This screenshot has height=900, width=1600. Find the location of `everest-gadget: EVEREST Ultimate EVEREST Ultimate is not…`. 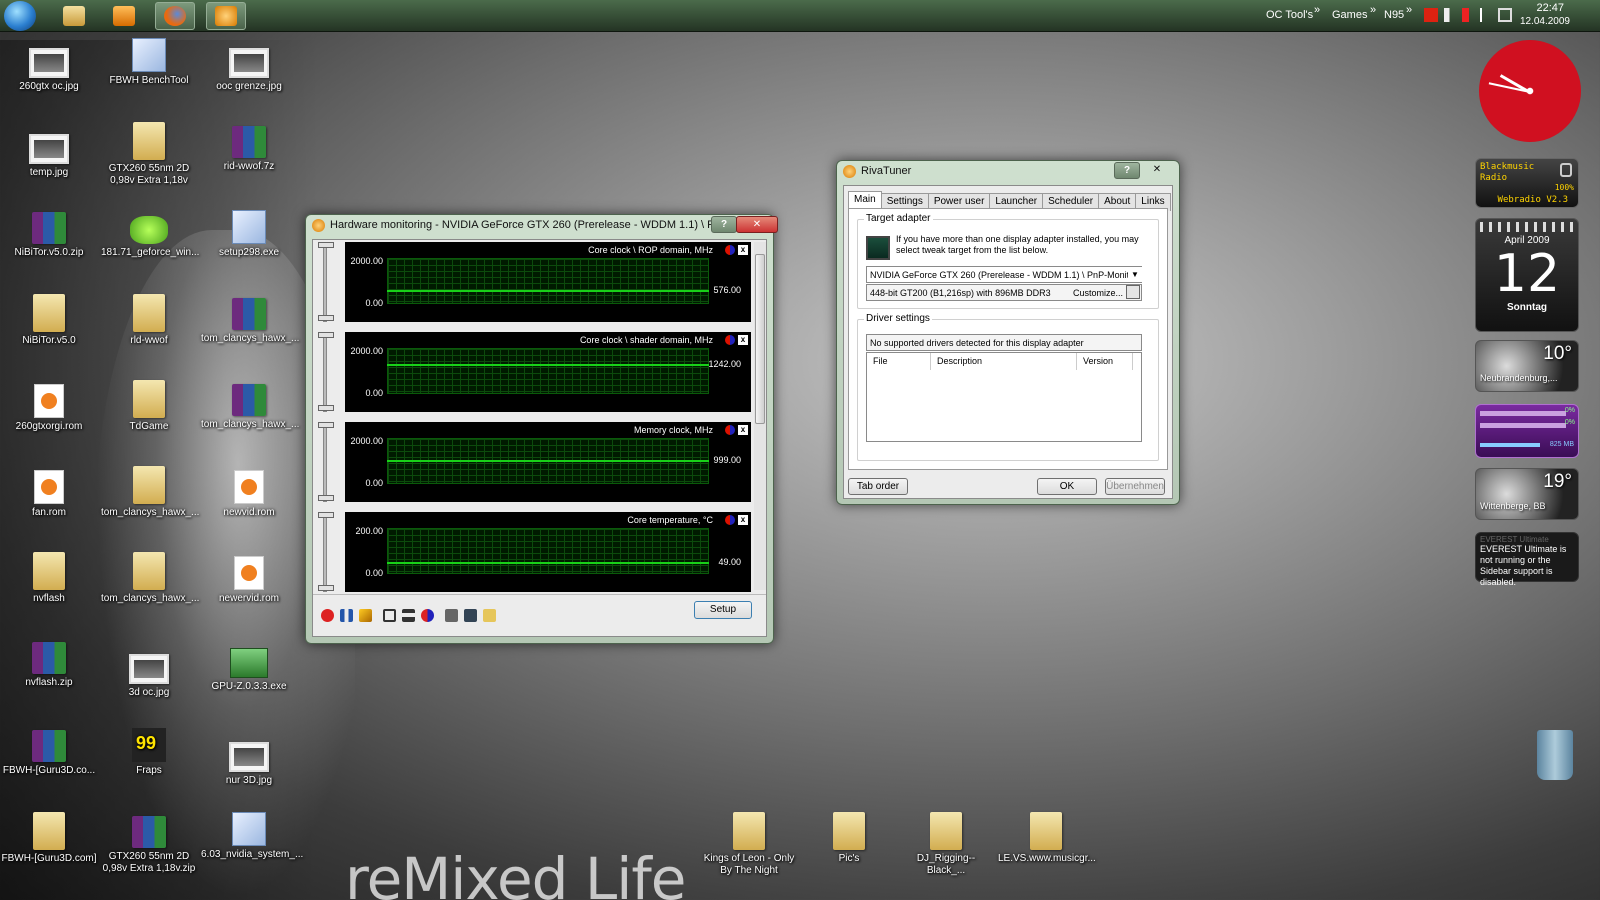

everest-gadget: EVEREST Ultimate EVEREST Ultimate is not… is located at coordinates (1527, 559).